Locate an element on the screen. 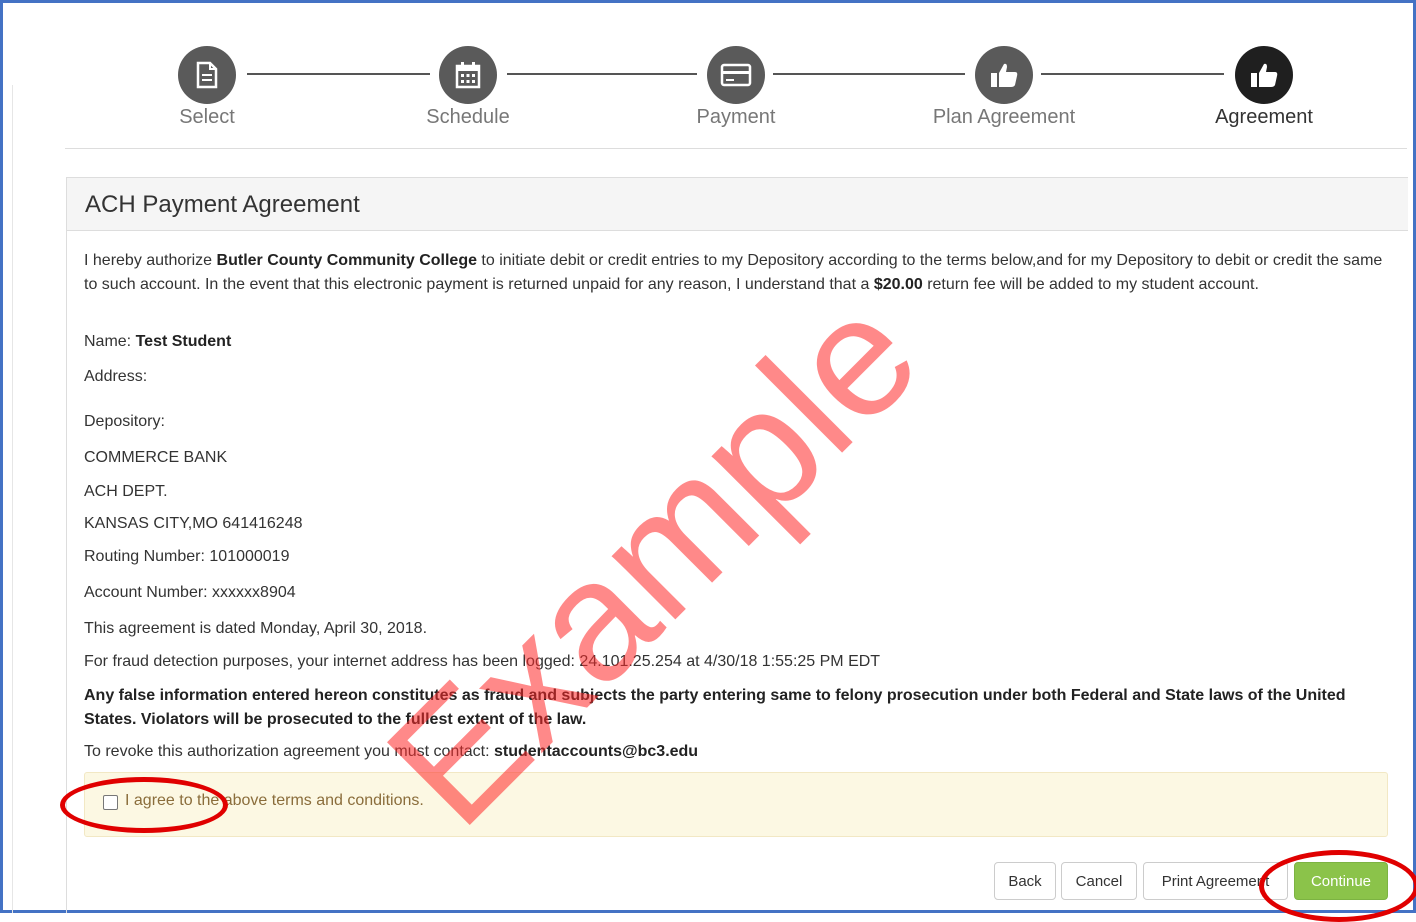 Image resolution: width=1416 pixels, height=922 pixels. step-plan-agreement: Plan Agreement is located at coordinates (1004, 87).